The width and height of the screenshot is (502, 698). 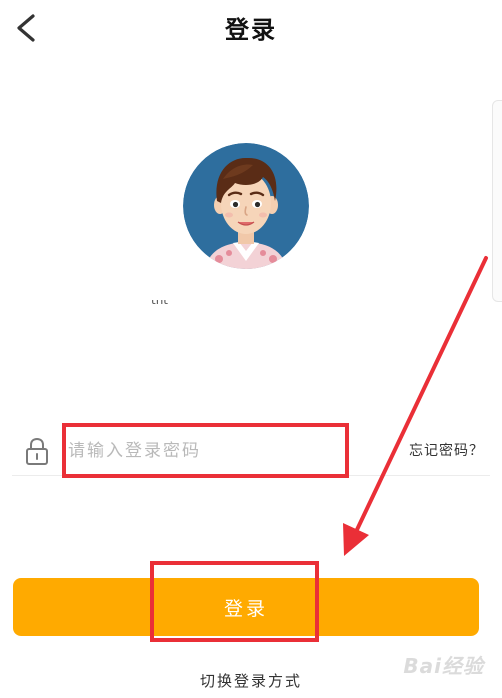 I want to click on password-row: 忘记密码？, so click(x=251, y=451).